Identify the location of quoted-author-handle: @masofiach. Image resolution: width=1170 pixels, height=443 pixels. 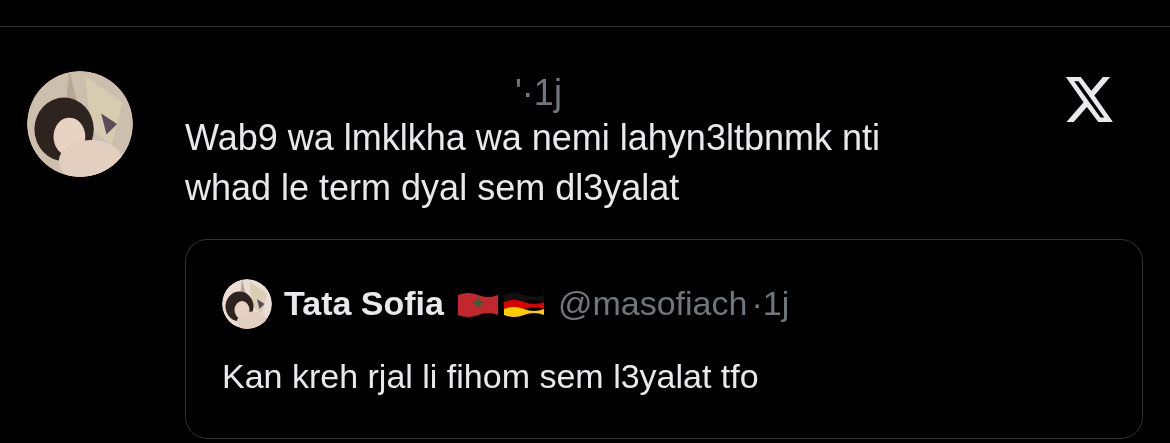
(652, 303).